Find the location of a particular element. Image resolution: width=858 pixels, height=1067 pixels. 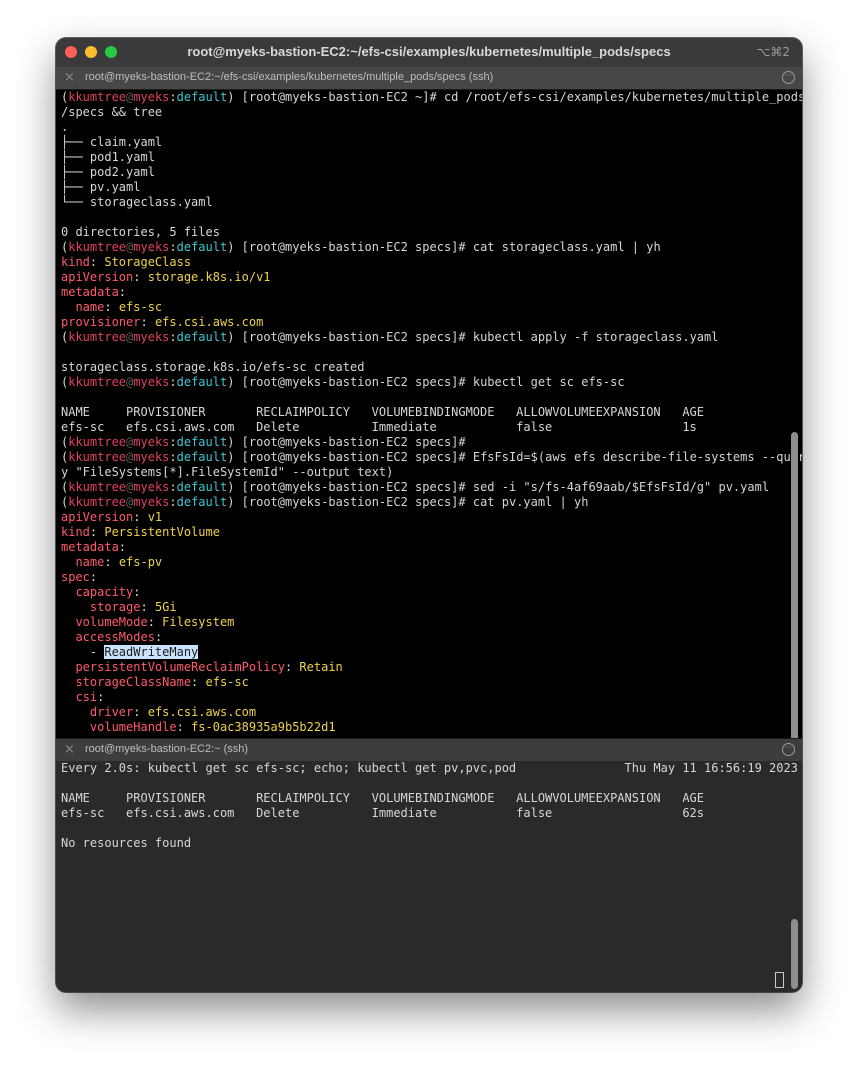

yaml-key: csi is located at coordinates (86, 697).